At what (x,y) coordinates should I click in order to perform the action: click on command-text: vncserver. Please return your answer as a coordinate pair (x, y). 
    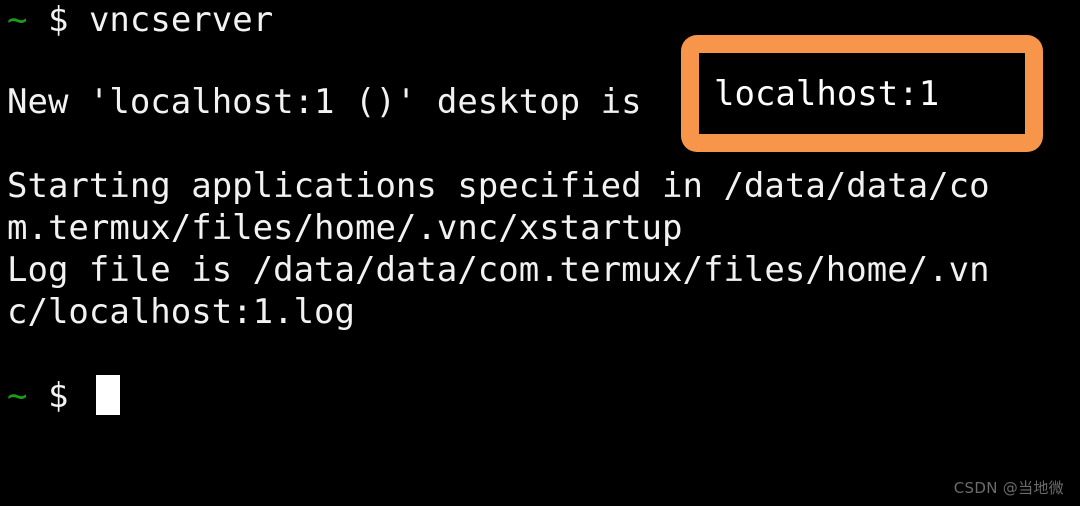
    Looking at the image, I should click on (181, 20).